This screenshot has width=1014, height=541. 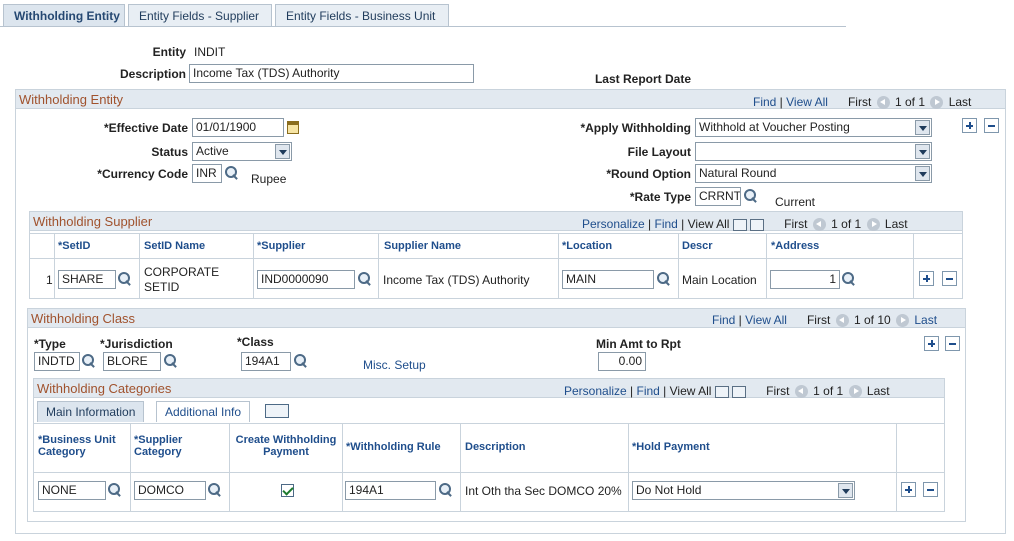 I want to click on setid-input: SHARE, so click(x=87, y=279).